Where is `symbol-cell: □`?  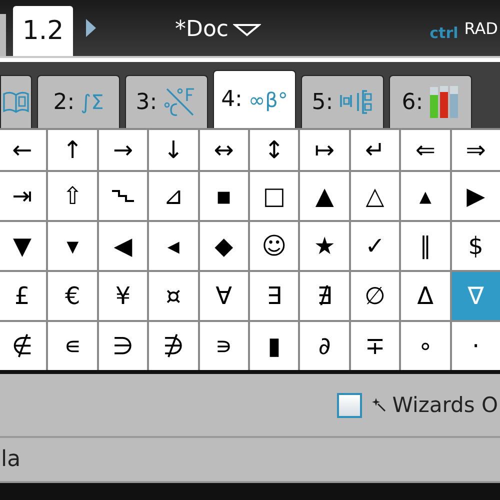
symbol-cell: □ is located at coordinates (274, 196).